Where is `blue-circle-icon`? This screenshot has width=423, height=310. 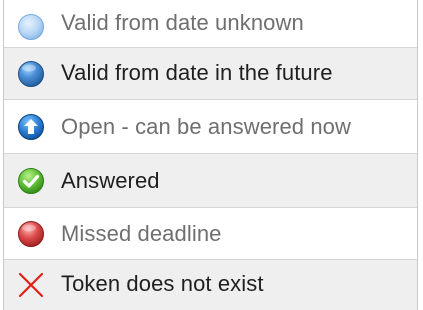
blue-circle-icon is located at coordinates (31, 74).